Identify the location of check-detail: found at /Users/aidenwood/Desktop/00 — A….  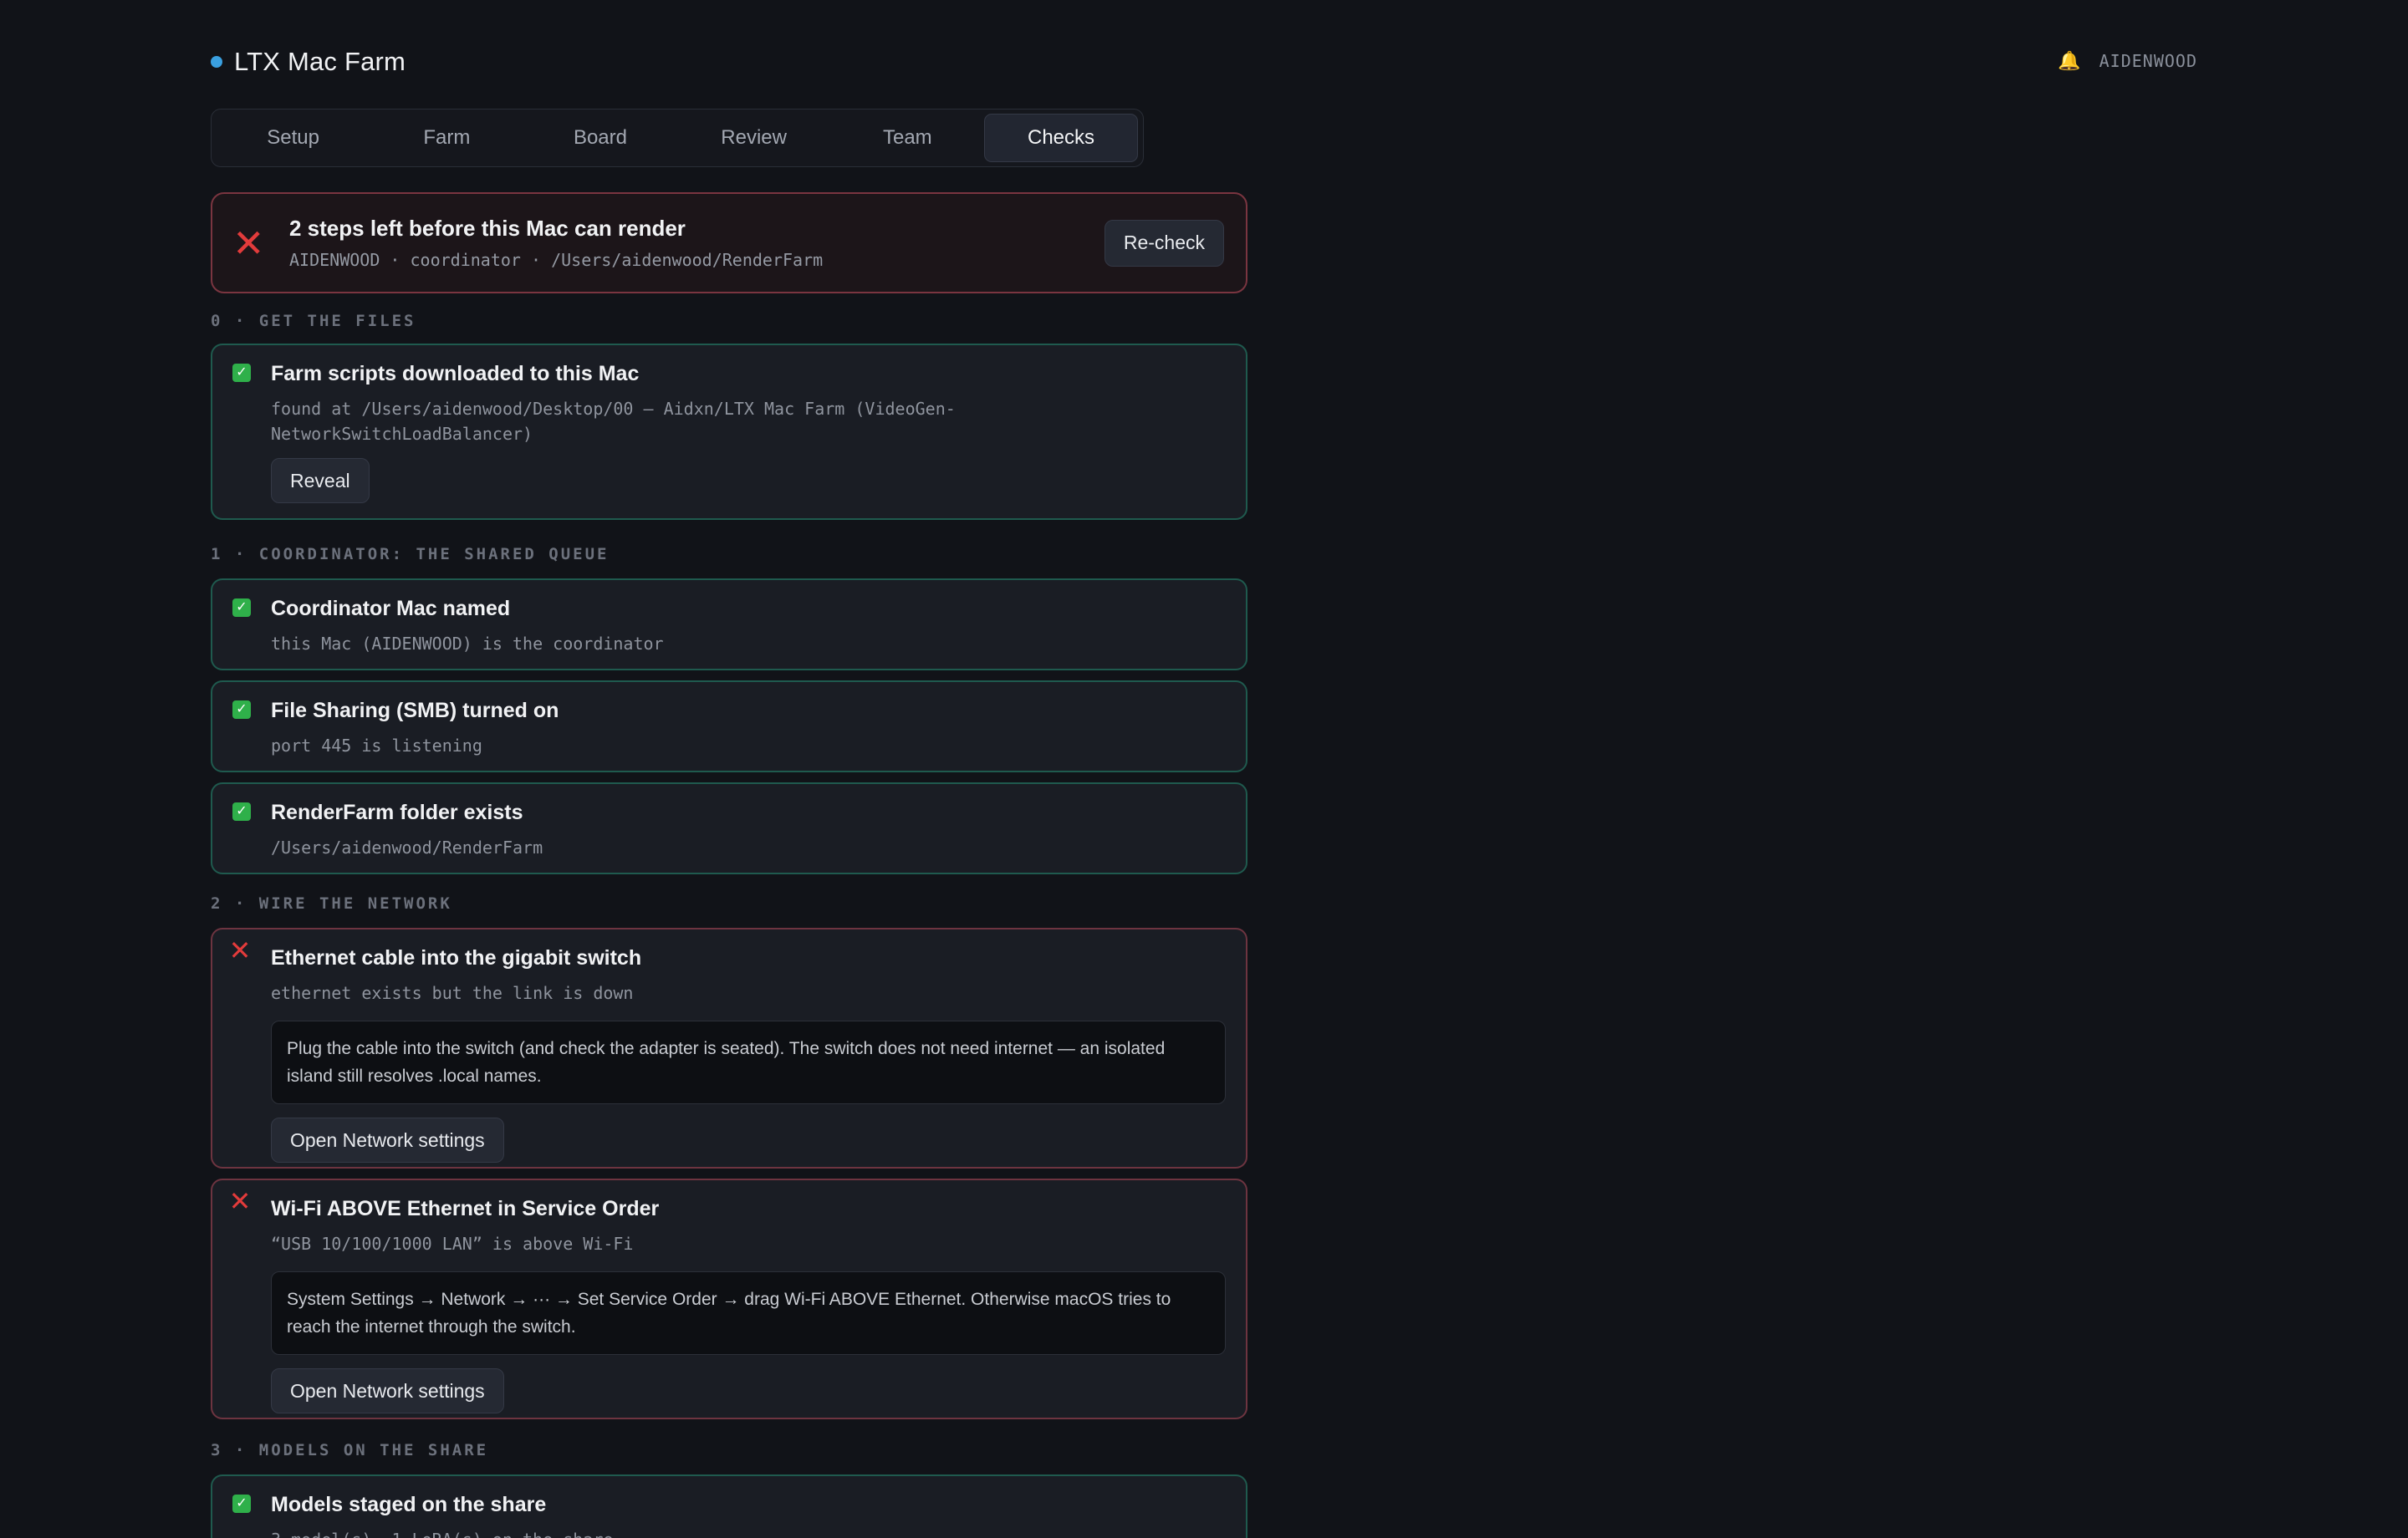
(614, 422).